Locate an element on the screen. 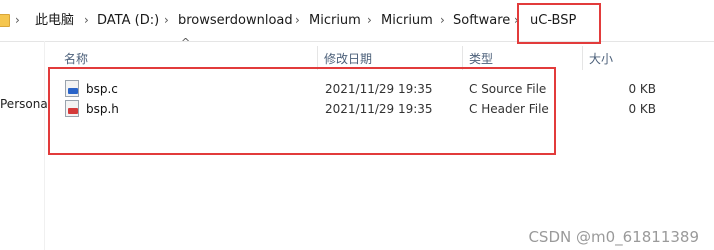 The height and width of the screenshot is (250, 714). nav-item-personal: Persona is located at coordinates (24, 104).